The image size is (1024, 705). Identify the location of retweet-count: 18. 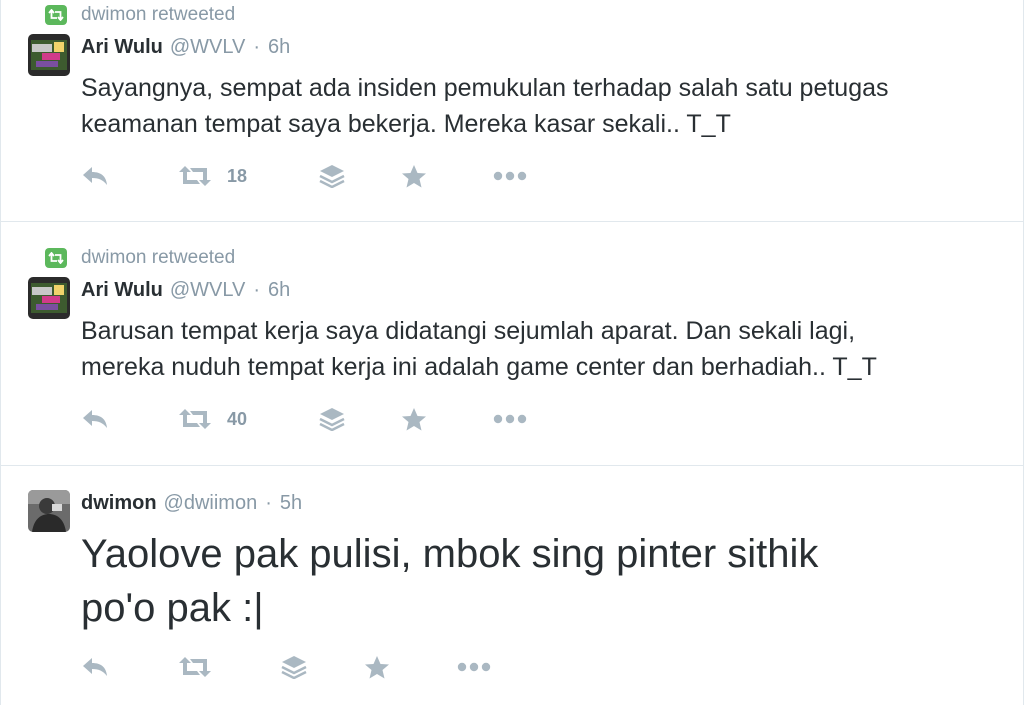
(237, 175).